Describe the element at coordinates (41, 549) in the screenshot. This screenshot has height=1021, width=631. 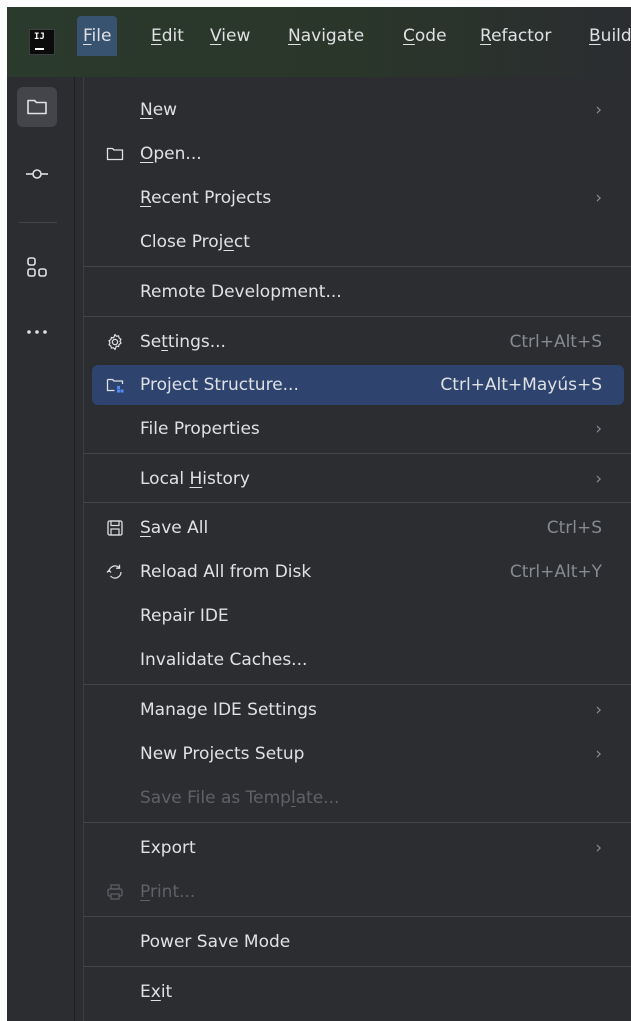
I see `tool-window-stripe` at that location.